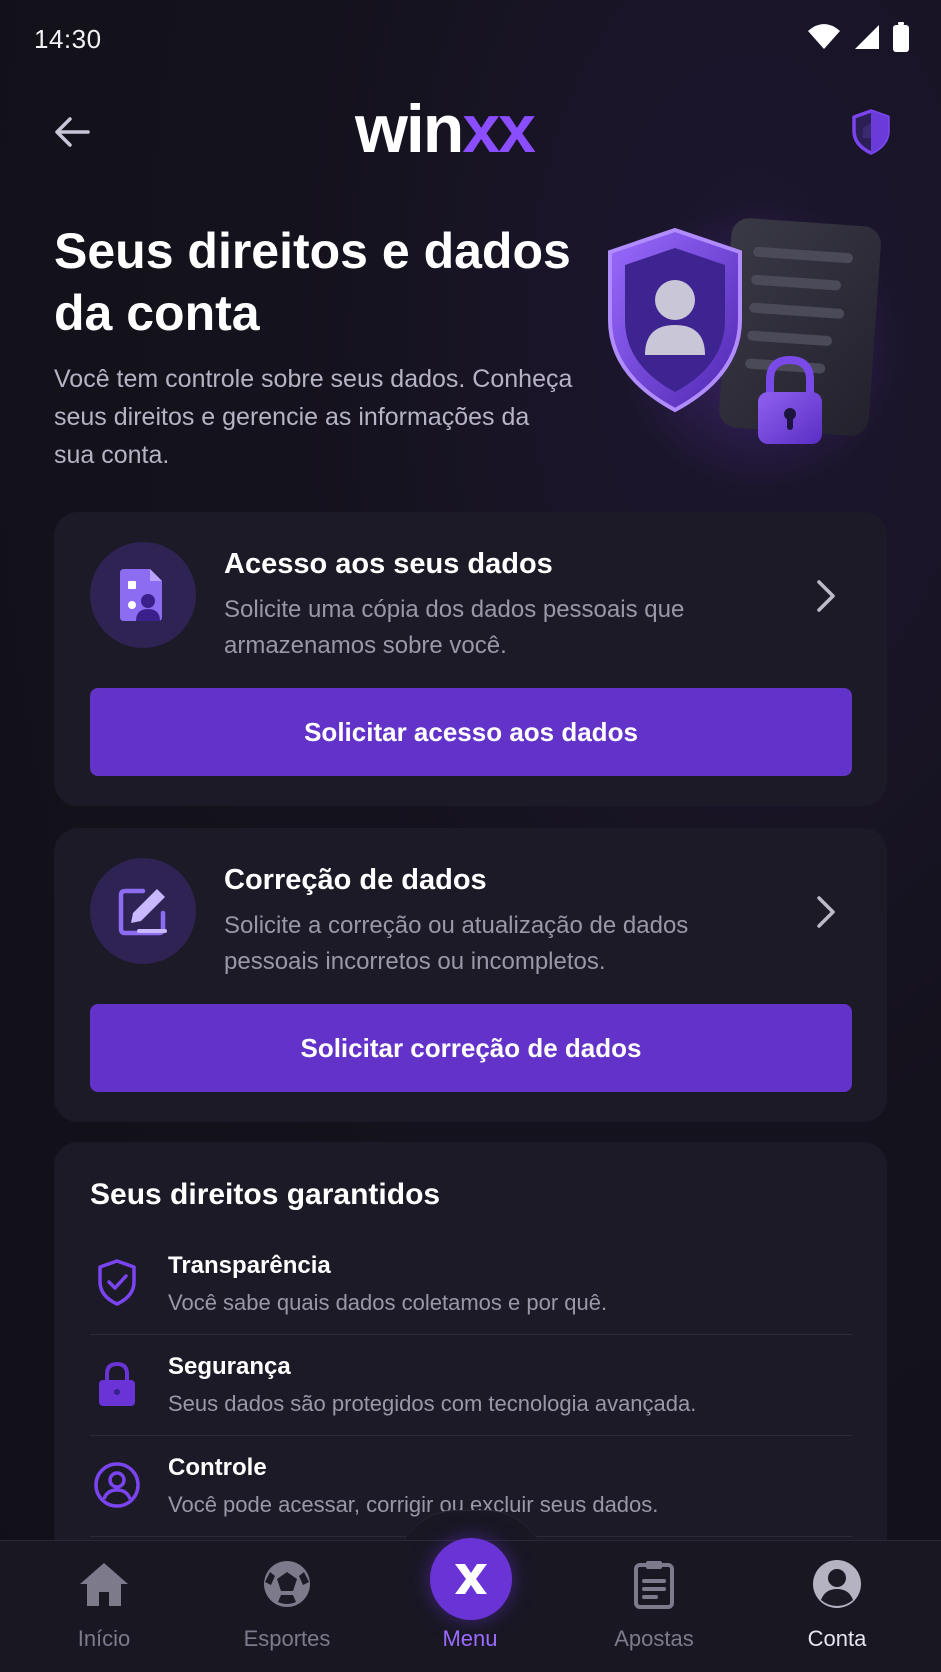 This screenshot has height=1672, width=941. What do you see at coordinates (470, 40) in the screenshot?
I see `status-bar: 14:30` at bounding box center [470, 40].